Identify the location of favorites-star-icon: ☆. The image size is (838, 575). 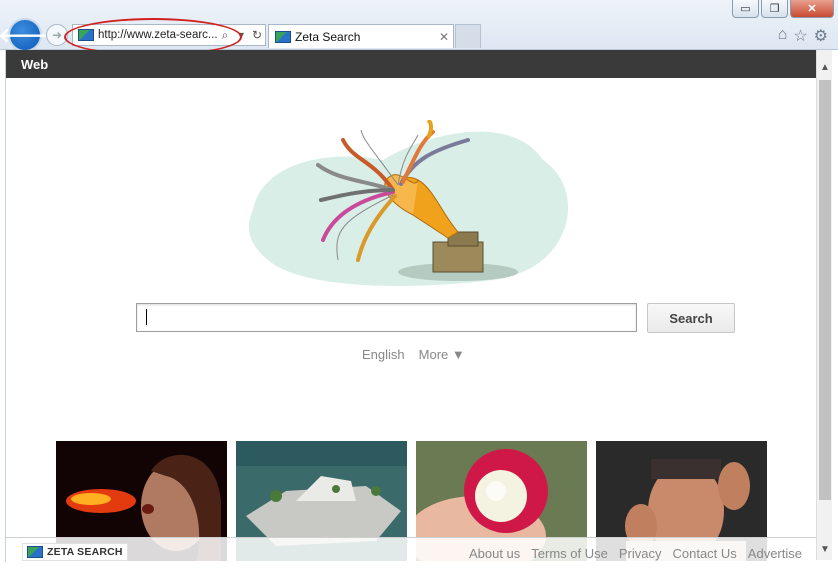
(800, 36).